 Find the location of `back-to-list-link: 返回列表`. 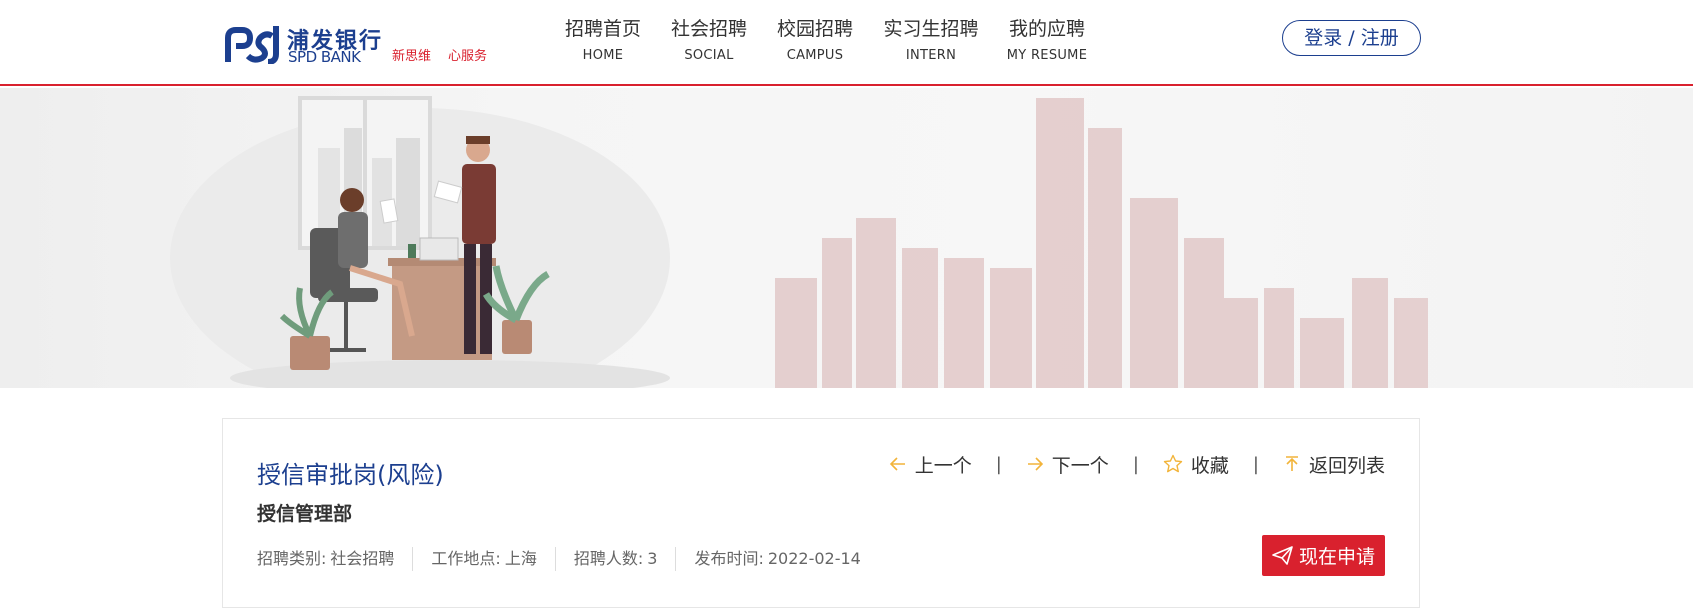

back-to-list-link: 返回列表 is located at coordinates (1334, 464).